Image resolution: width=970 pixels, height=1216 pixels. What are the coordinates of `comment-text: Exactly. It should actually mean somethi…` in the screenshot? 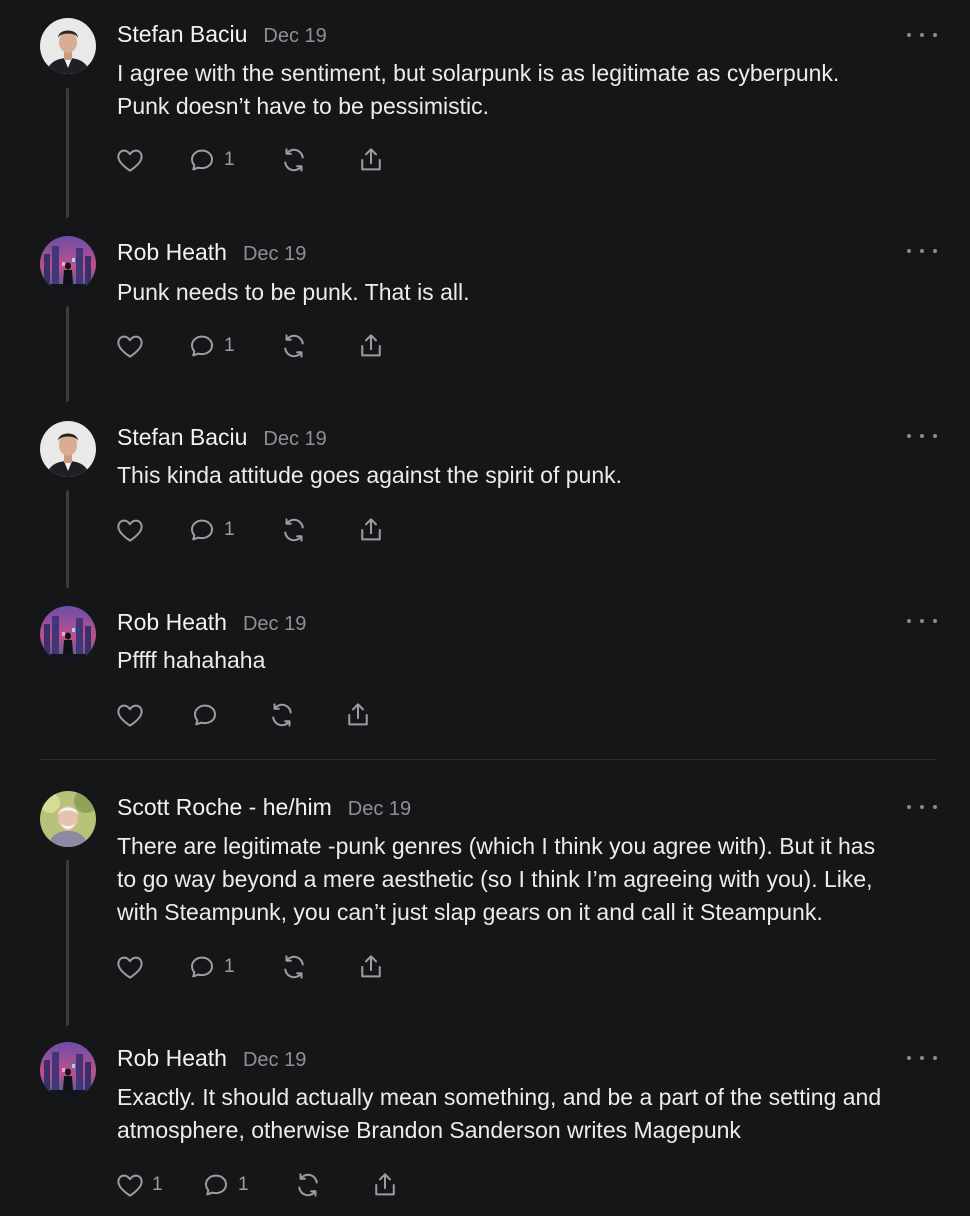 It's located at (532, 1114).